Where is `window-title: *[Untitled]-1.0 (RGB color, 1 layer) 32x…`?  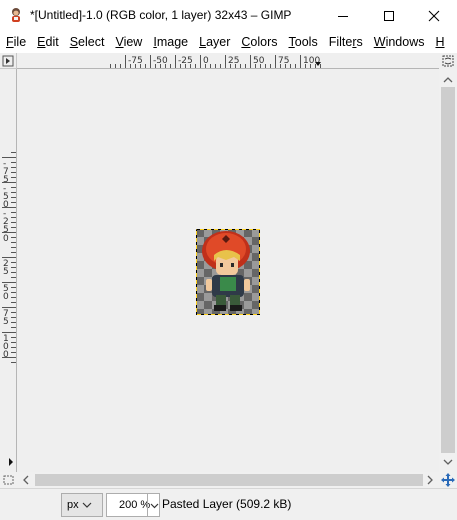
window-title: *[Untitled]-1.0 (RGB color, 1 layer) 32x… is located at coordinates (161, 15).